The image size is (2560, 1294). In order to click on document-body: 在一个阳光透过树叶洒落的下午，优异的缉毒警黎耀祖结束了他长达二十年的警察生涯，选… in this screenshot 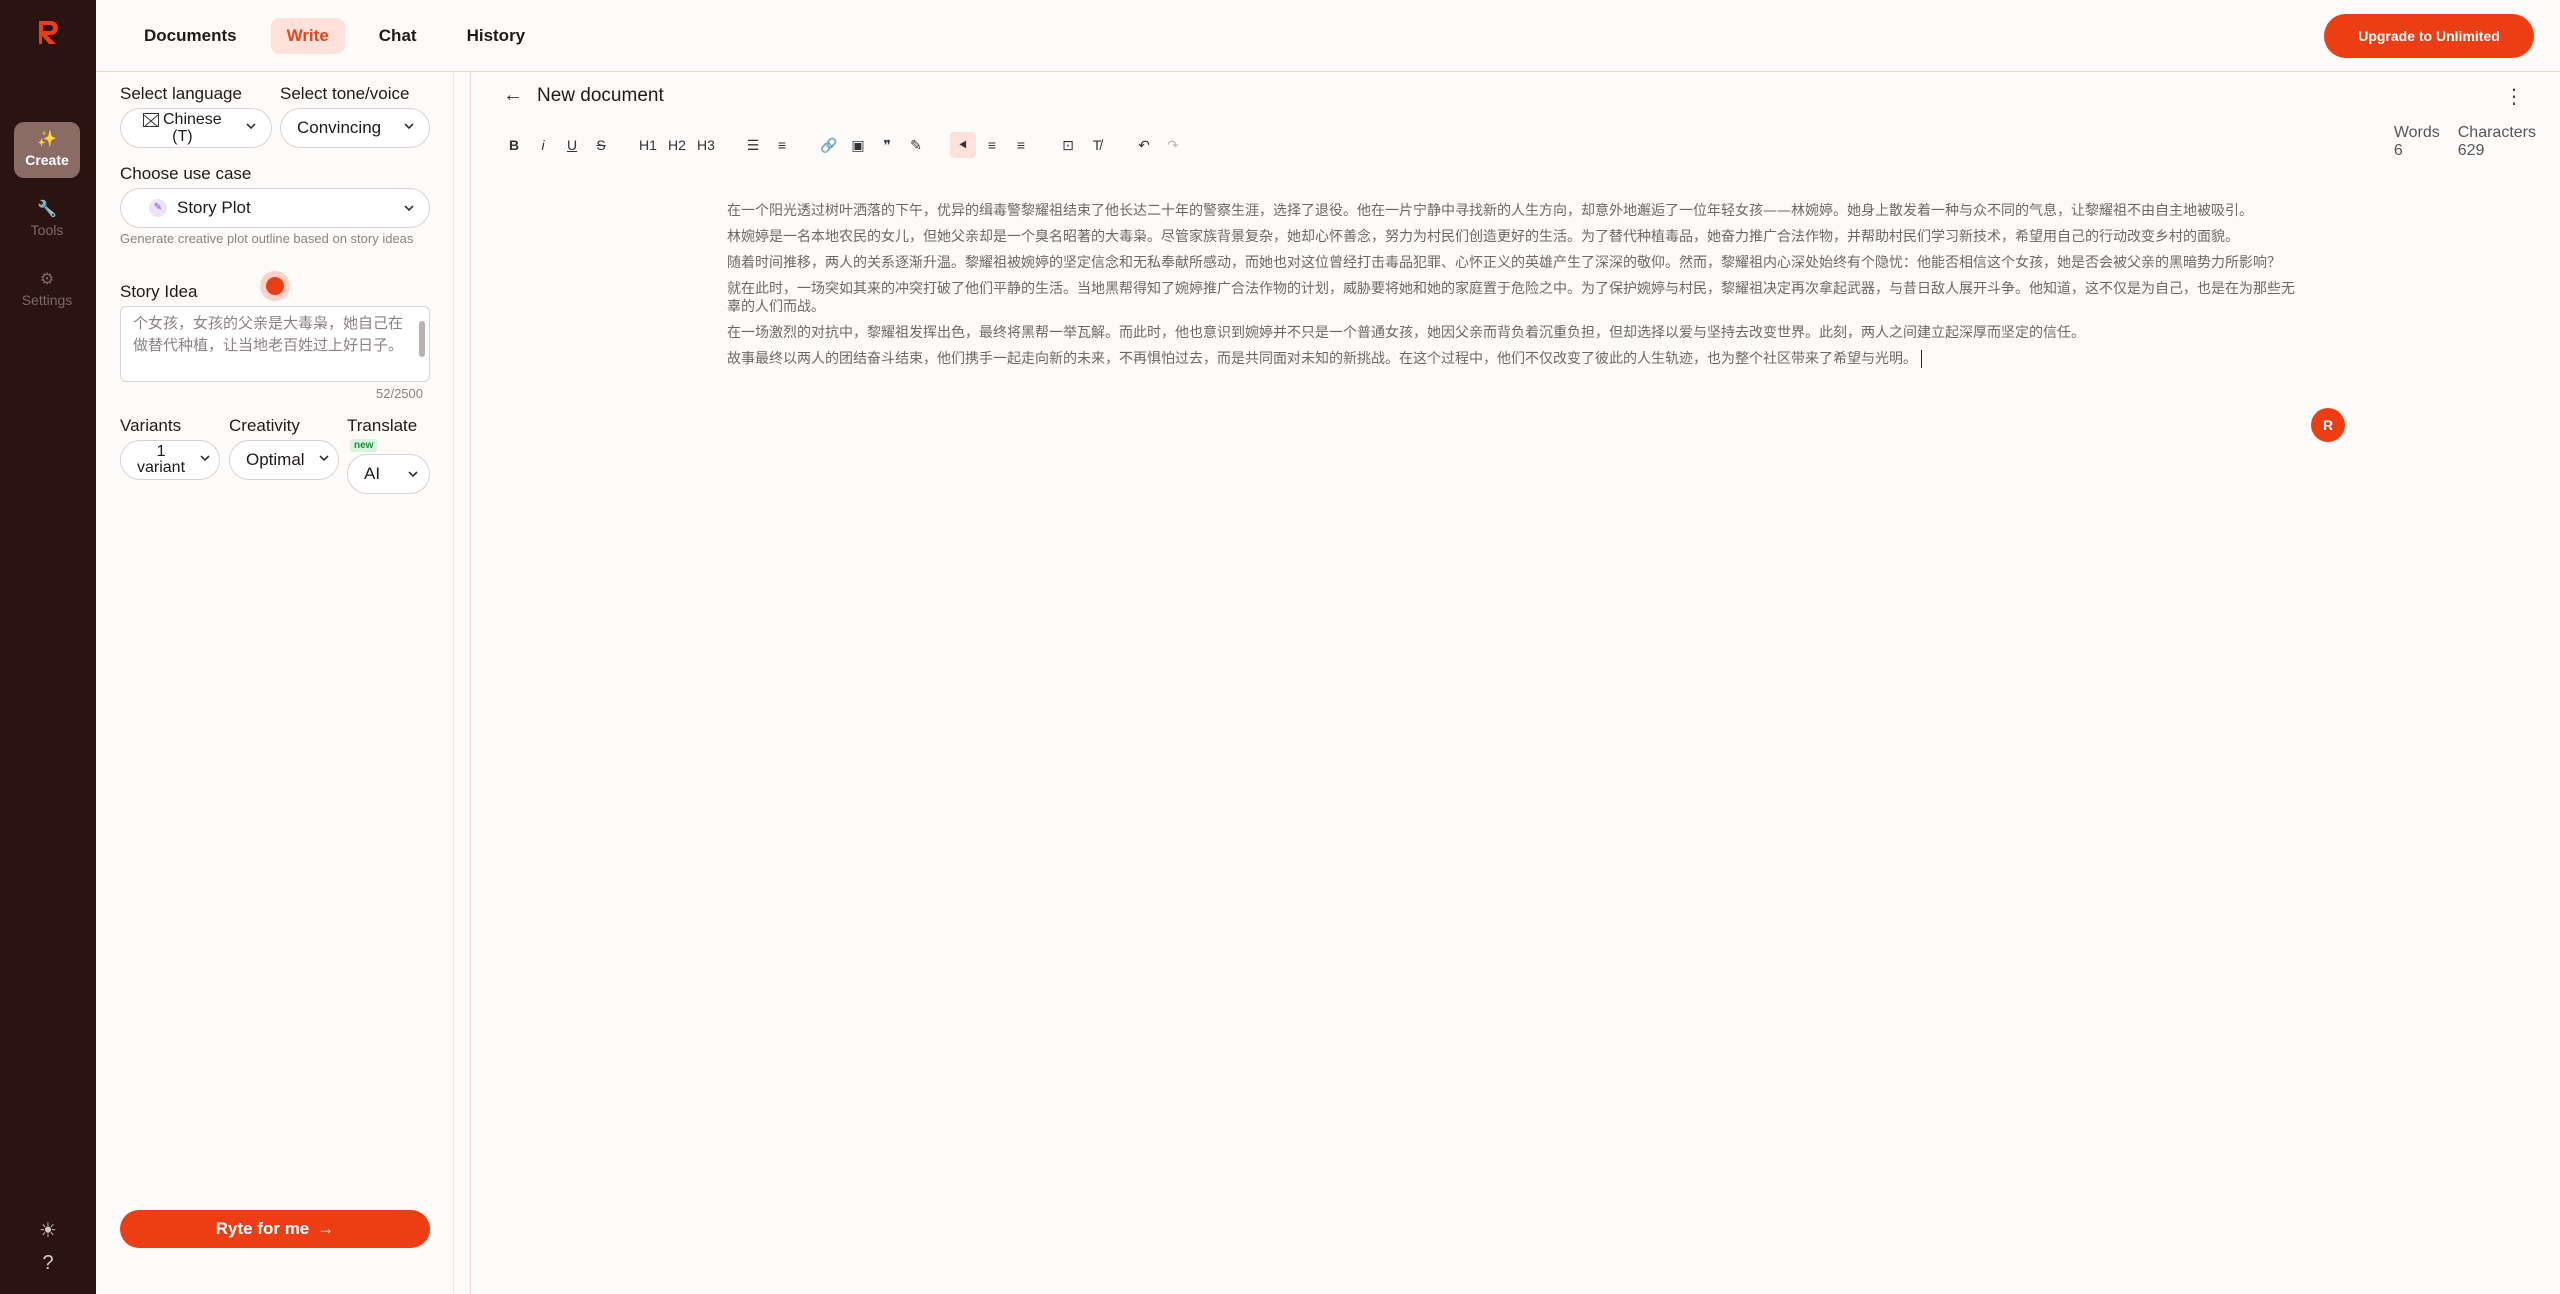, I will do `click(1517, 289)`.